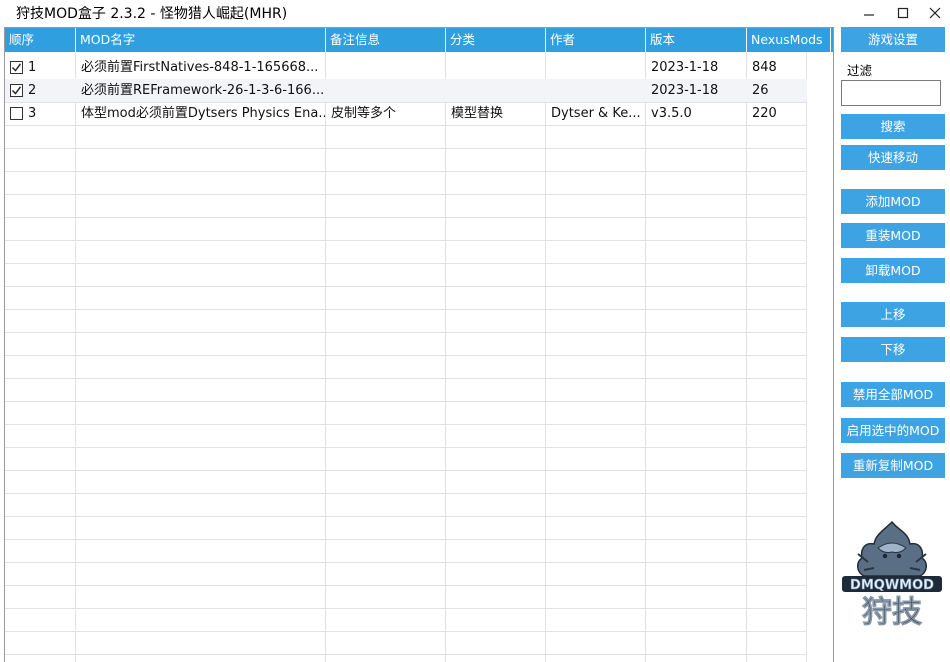 This screenshot has height=662, width=950. What do you see at coordinates (32, 113) in the screenshot?
I see `order-number: 3` at bounding box center [32, 113].